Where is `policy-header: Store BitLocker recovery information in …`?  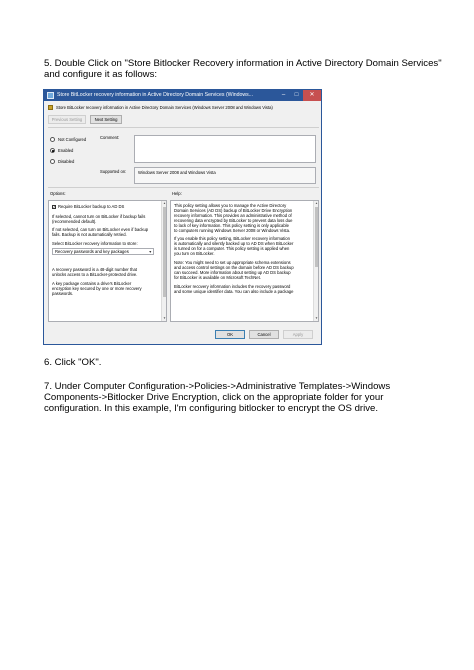 policy-header: Store BitLocker recovery information in … is located at coordinates (183, 108).